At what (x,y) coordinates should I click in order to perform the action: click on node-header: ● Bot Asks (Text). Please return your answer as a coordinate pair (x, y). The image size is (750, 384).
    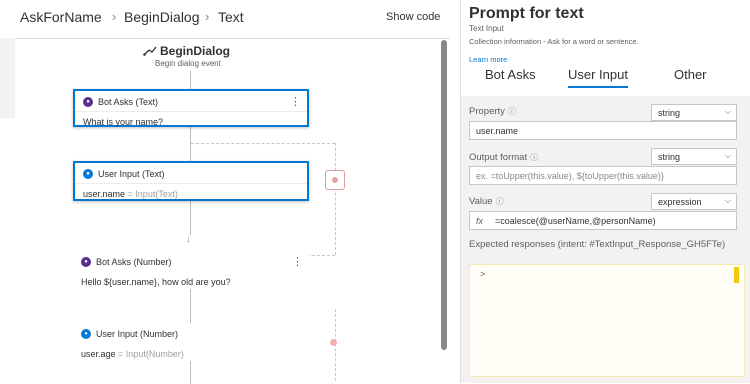
    Looking at the image, I should click on (120, 102).